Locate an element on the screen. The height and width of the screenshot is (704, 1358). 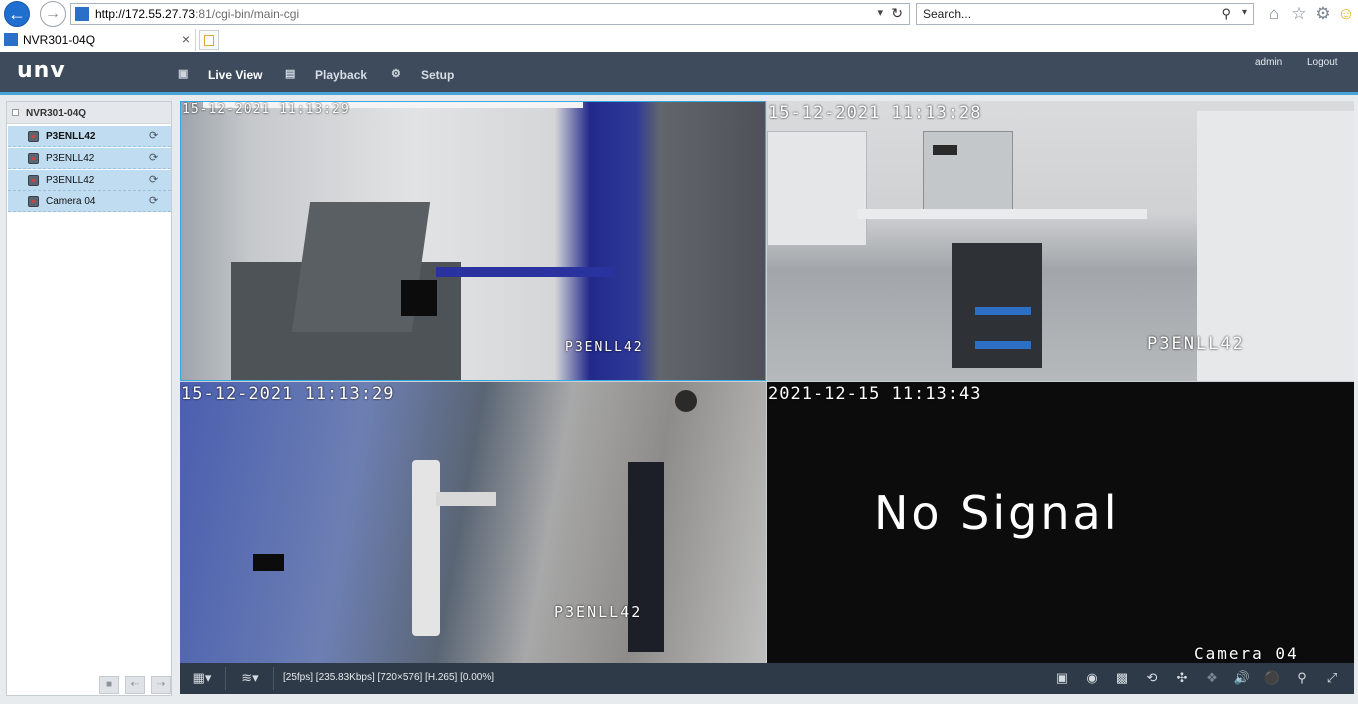
door-handle-plate is located at coordinates (426, 548).